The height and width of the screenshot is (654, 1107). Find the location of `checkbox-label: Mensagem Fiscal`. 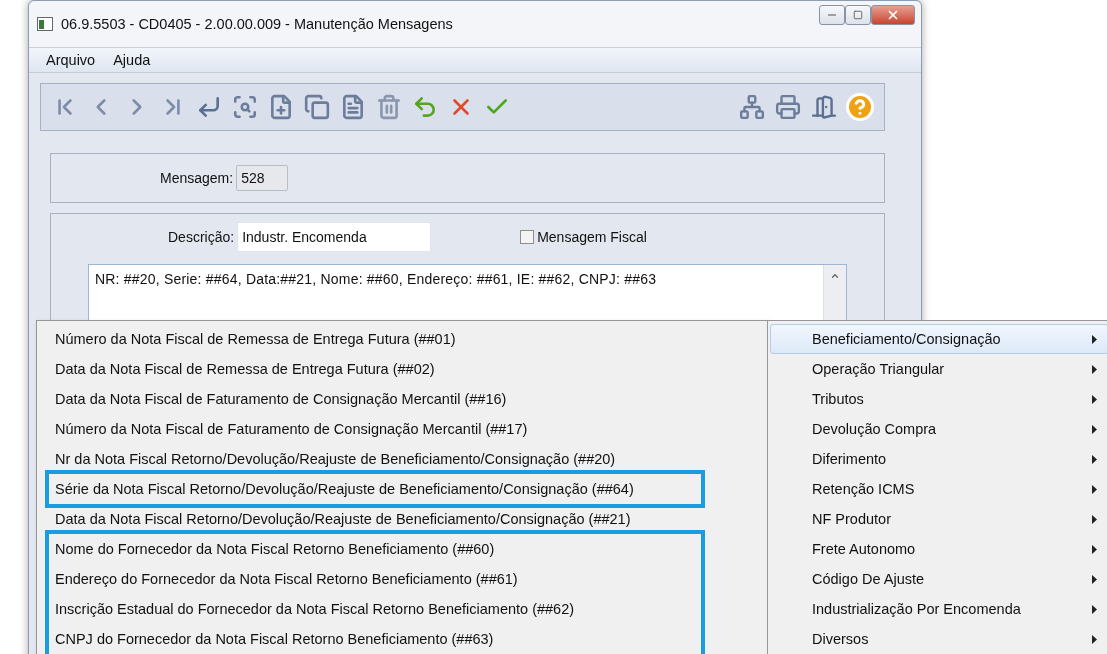

checkbox-label: Mensagem Fiscal is located at coordinates (592, 237).